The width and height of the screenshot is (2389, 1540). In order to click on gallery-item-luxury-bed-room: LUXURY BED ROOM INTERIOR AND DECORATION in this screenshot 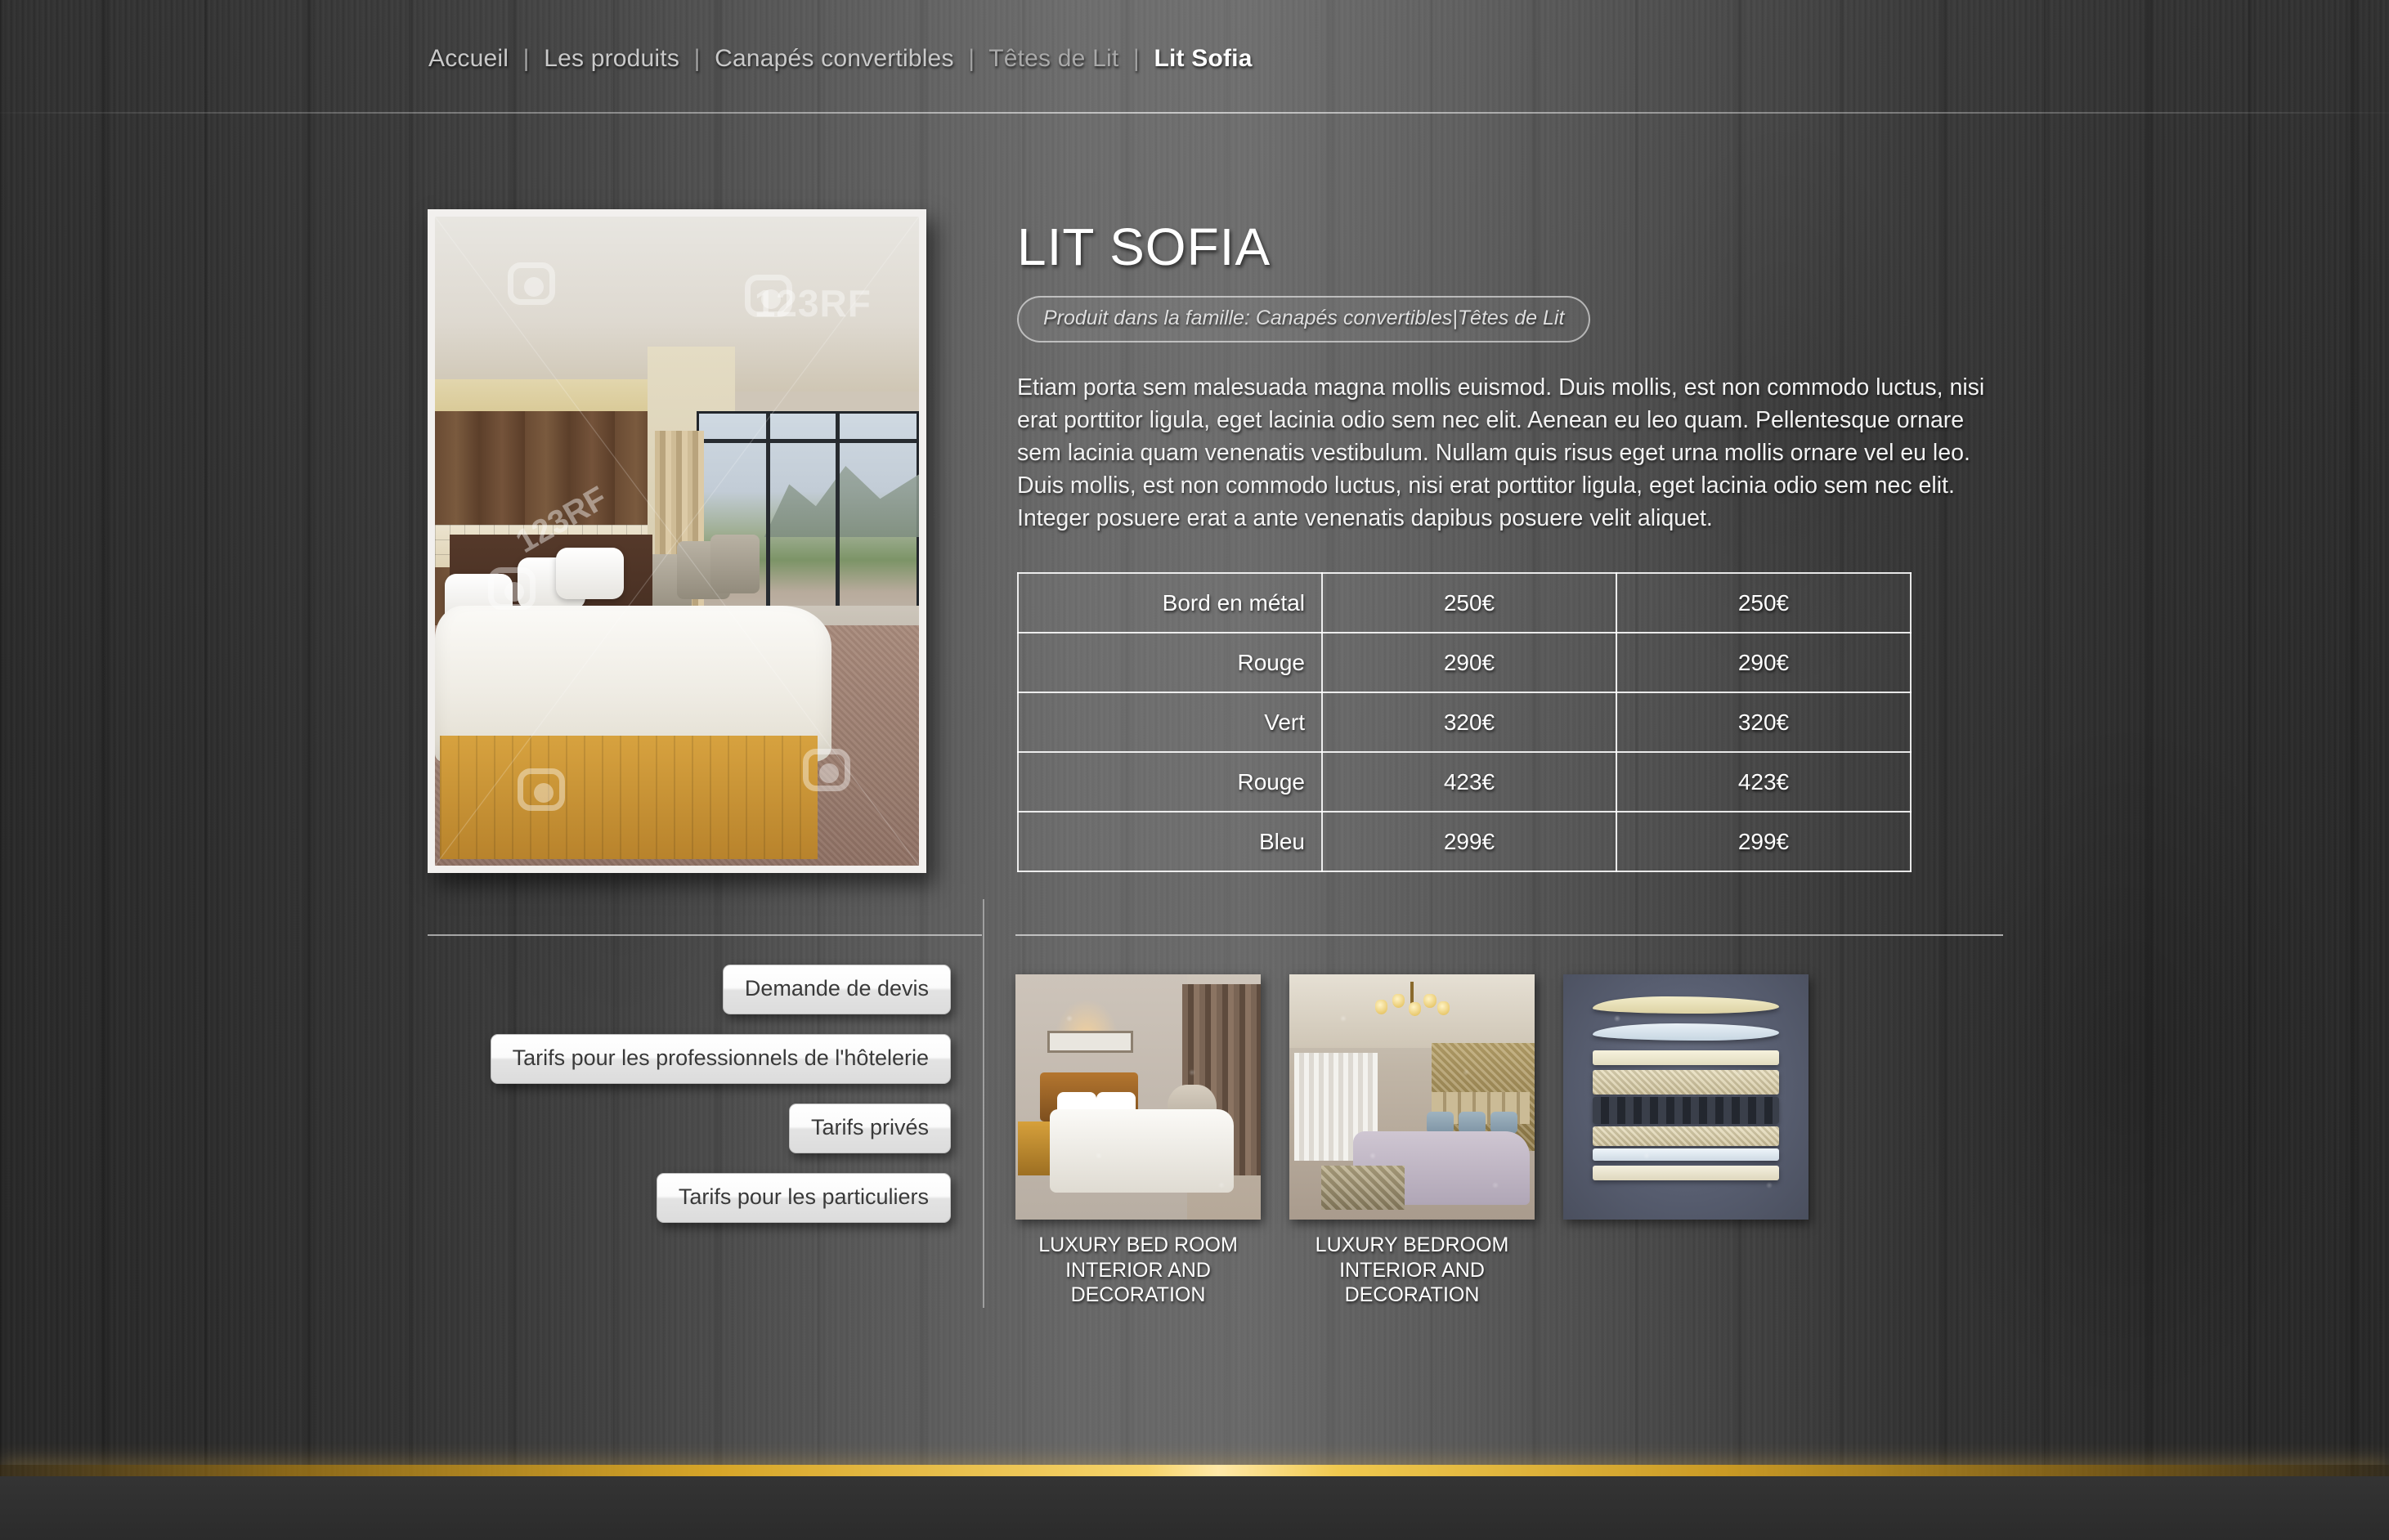, I will do `click(1138, 1141)`.